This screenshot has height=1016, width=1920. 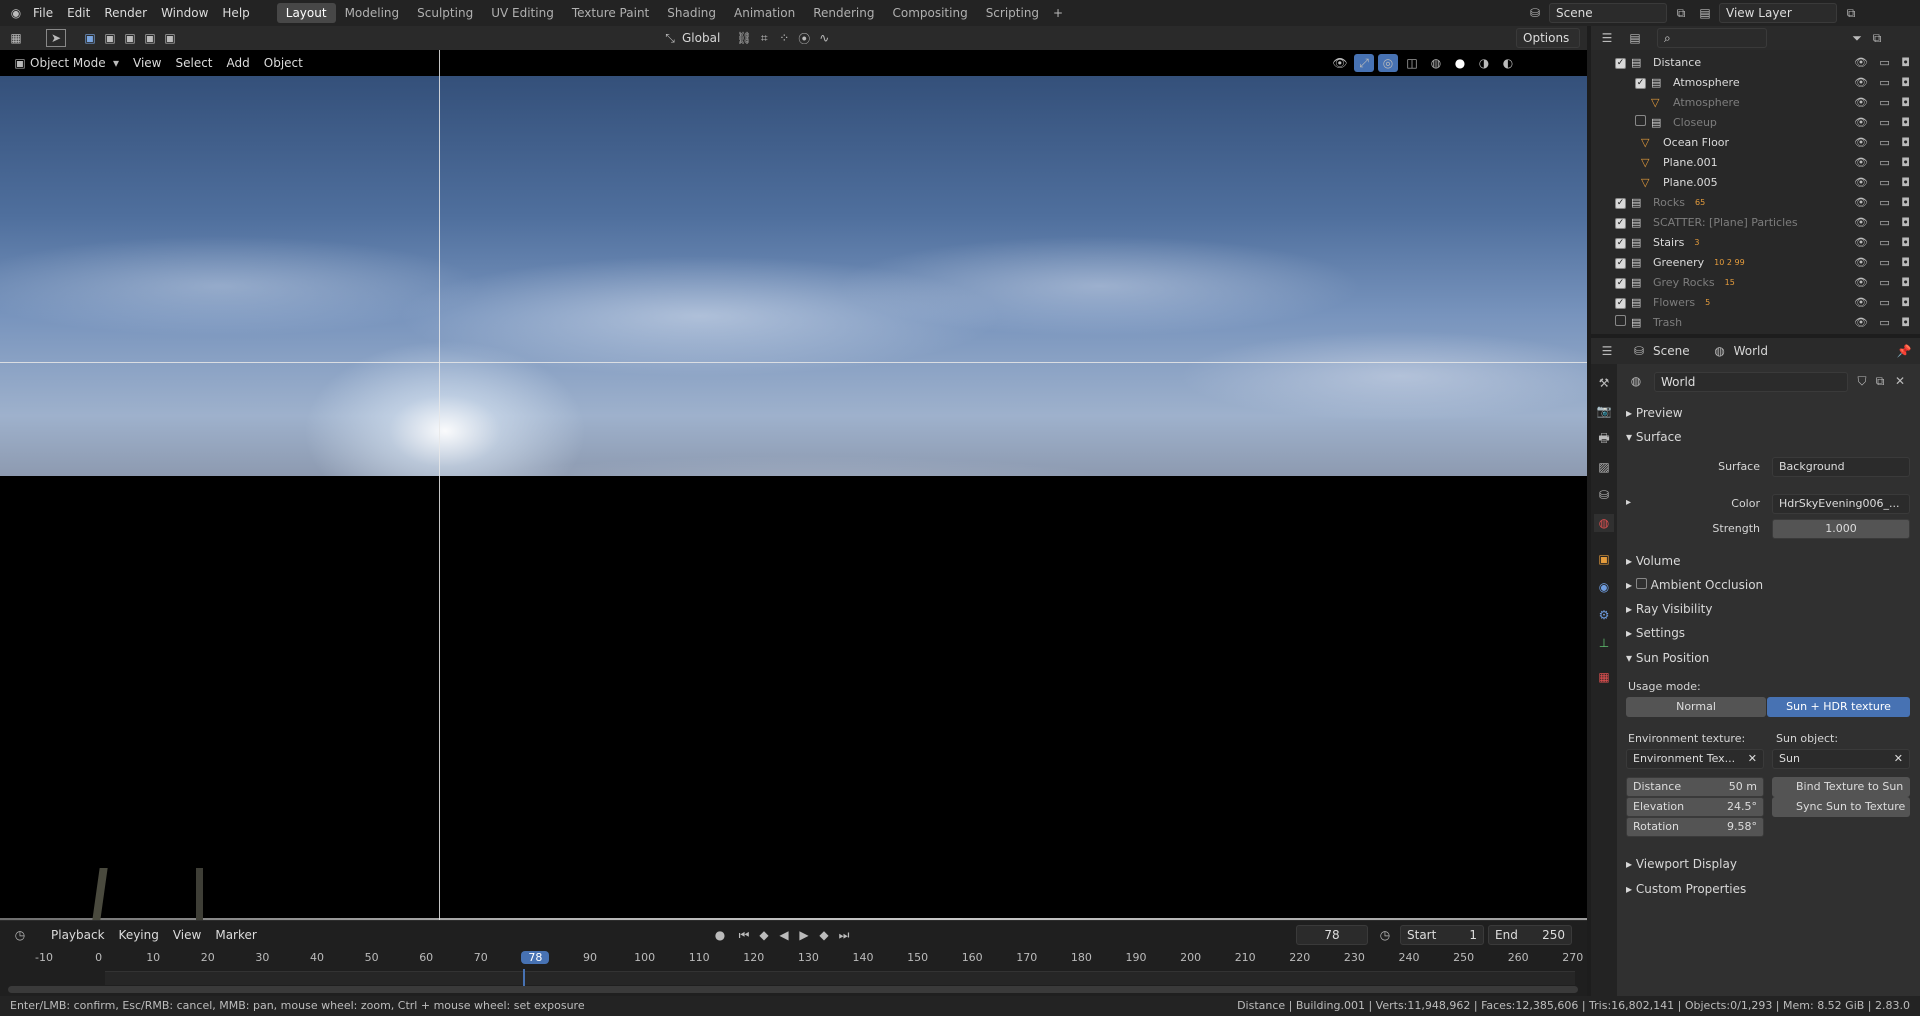 I want to click on duplicate-world-icon: ⧉, so click(x=1880, y=381).